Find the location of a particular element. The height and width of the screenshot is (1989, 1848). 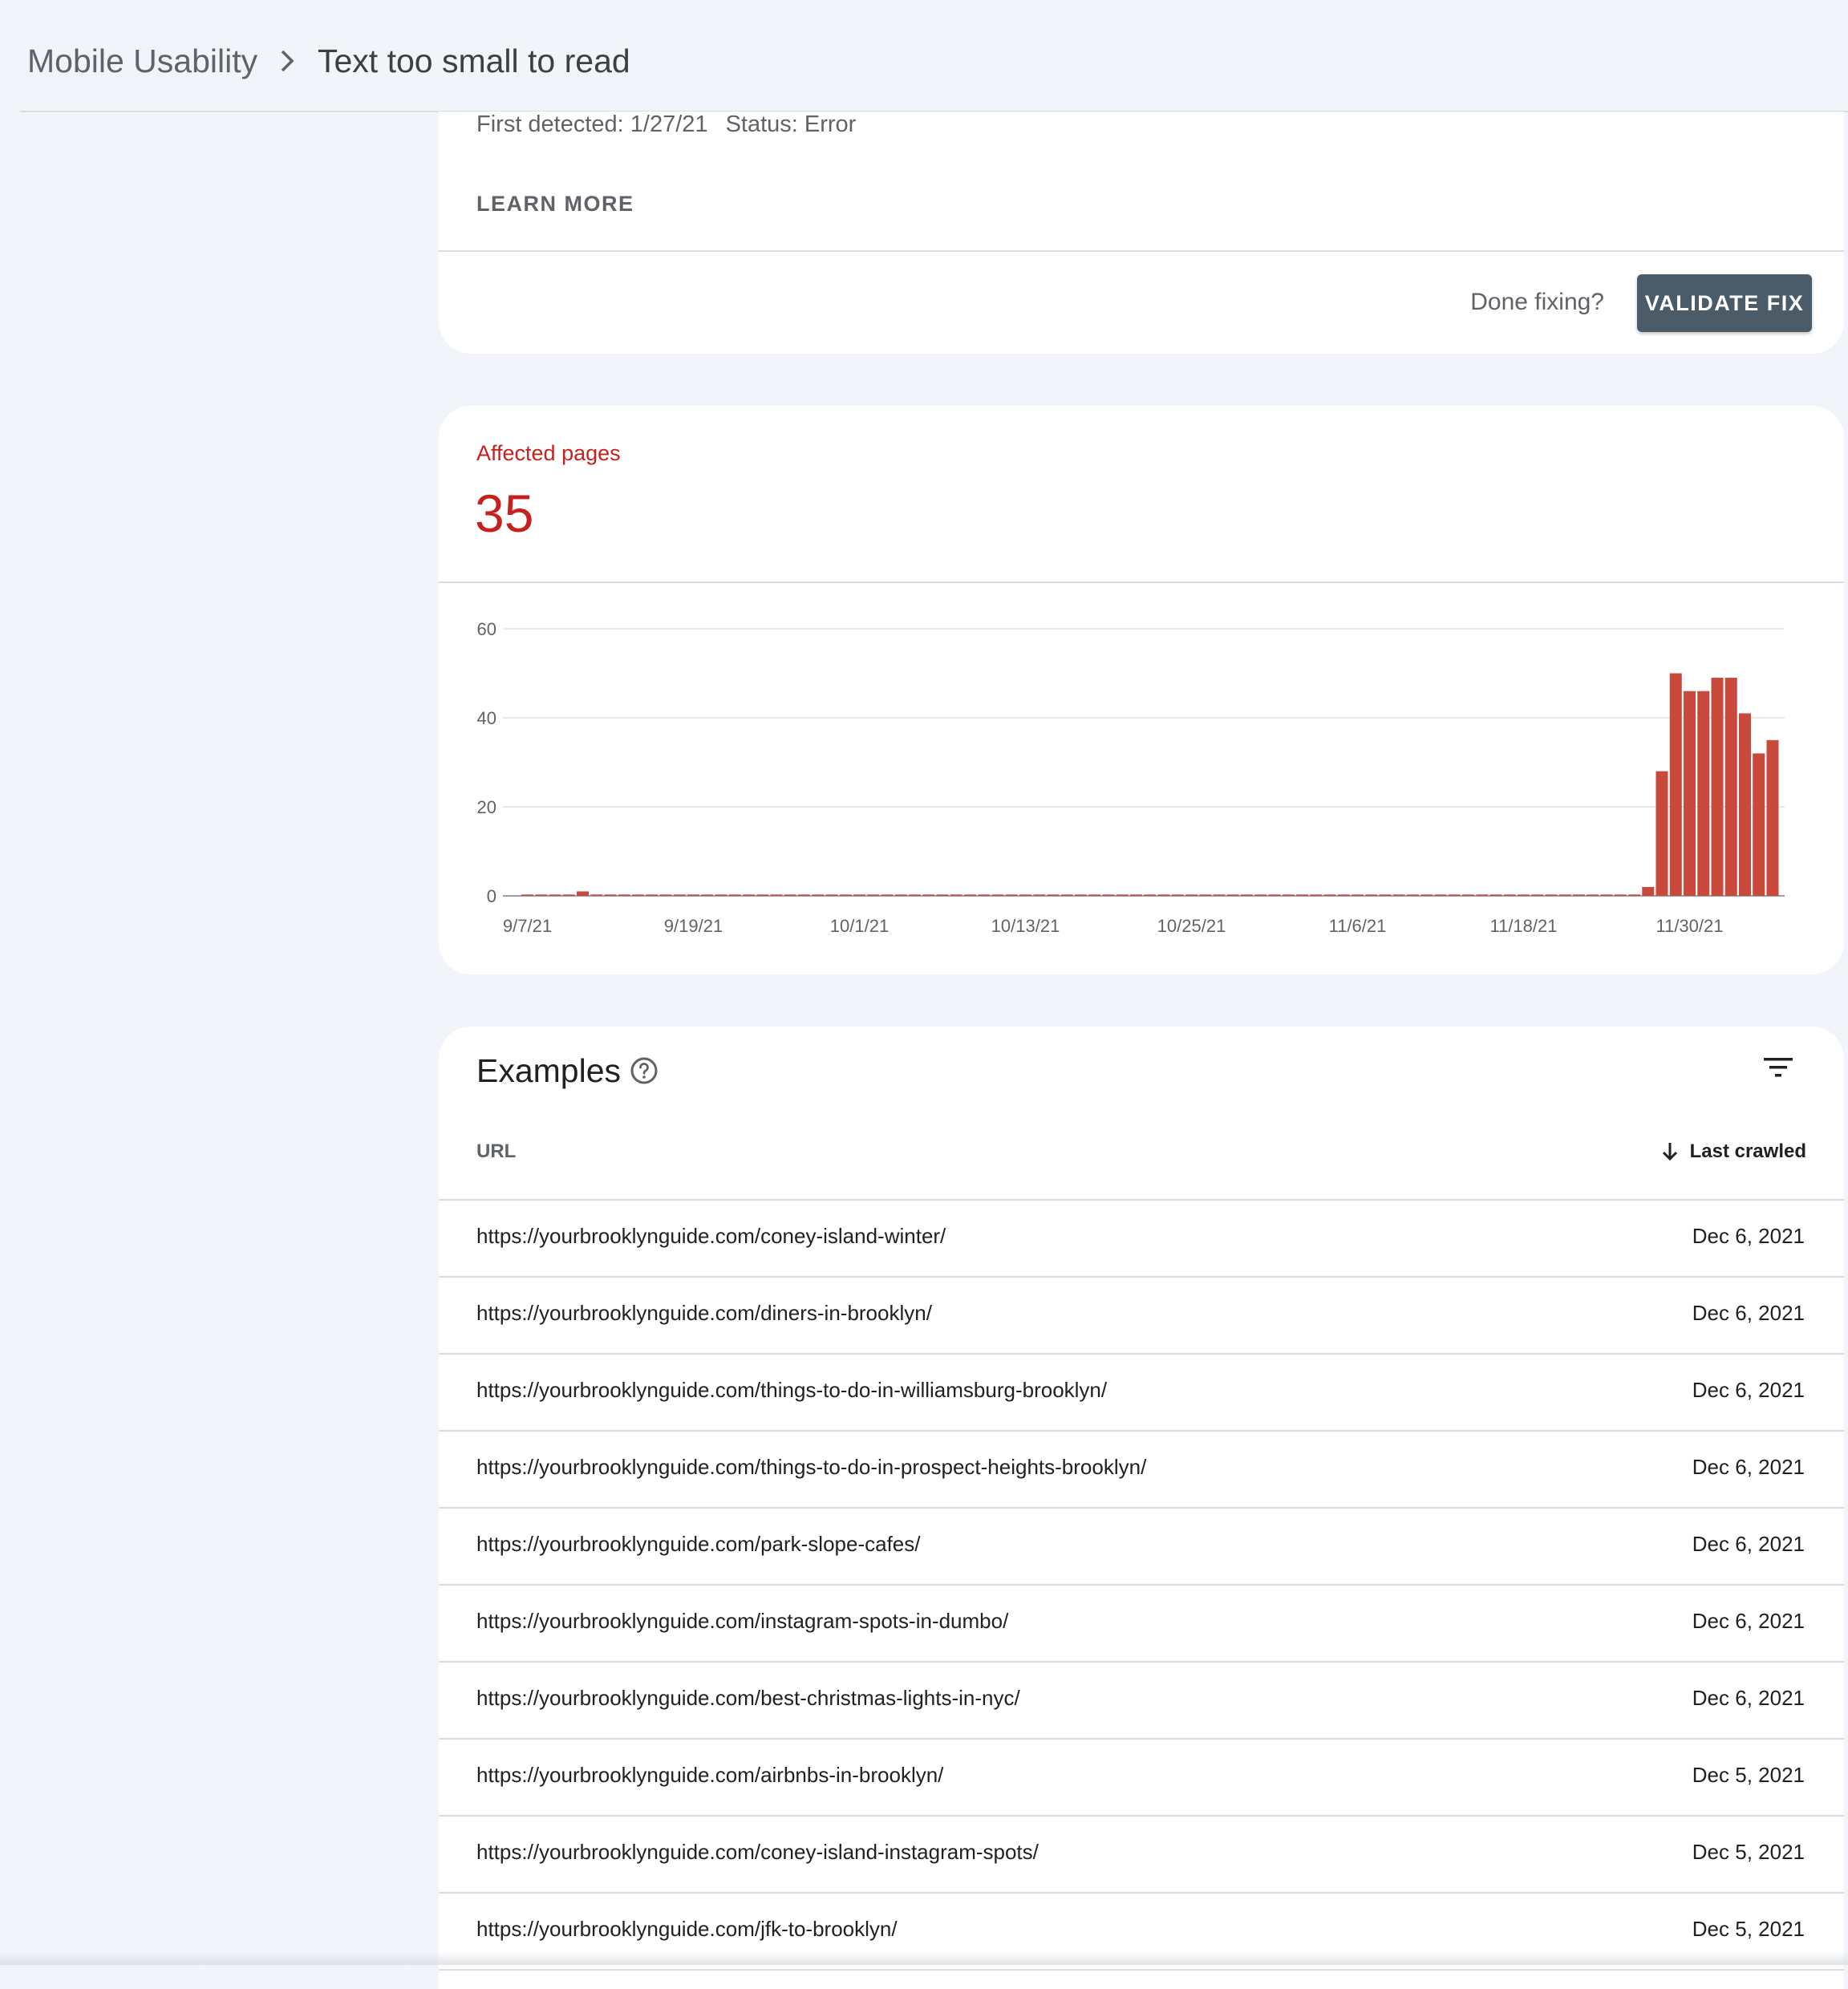

breadcrumb-mobile-usability: Mobile Usability is located at coordinates (142, 61).